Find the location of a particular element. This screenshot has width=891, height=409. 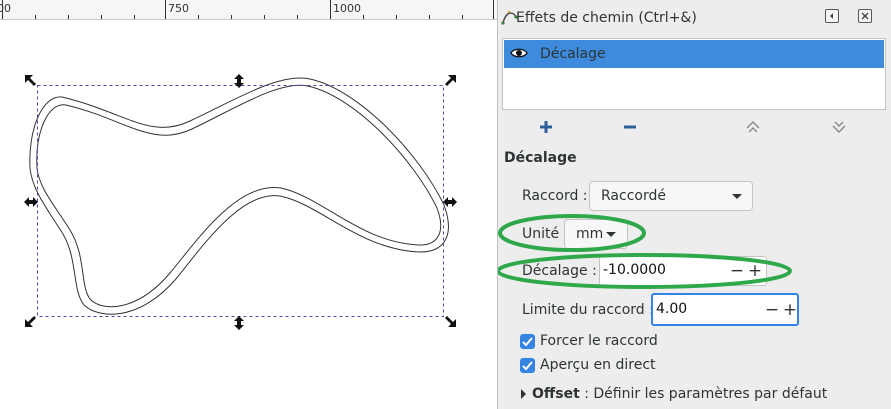

miter-limit-spinbutton: 4.00 − + is located at coordinates (725, 309).